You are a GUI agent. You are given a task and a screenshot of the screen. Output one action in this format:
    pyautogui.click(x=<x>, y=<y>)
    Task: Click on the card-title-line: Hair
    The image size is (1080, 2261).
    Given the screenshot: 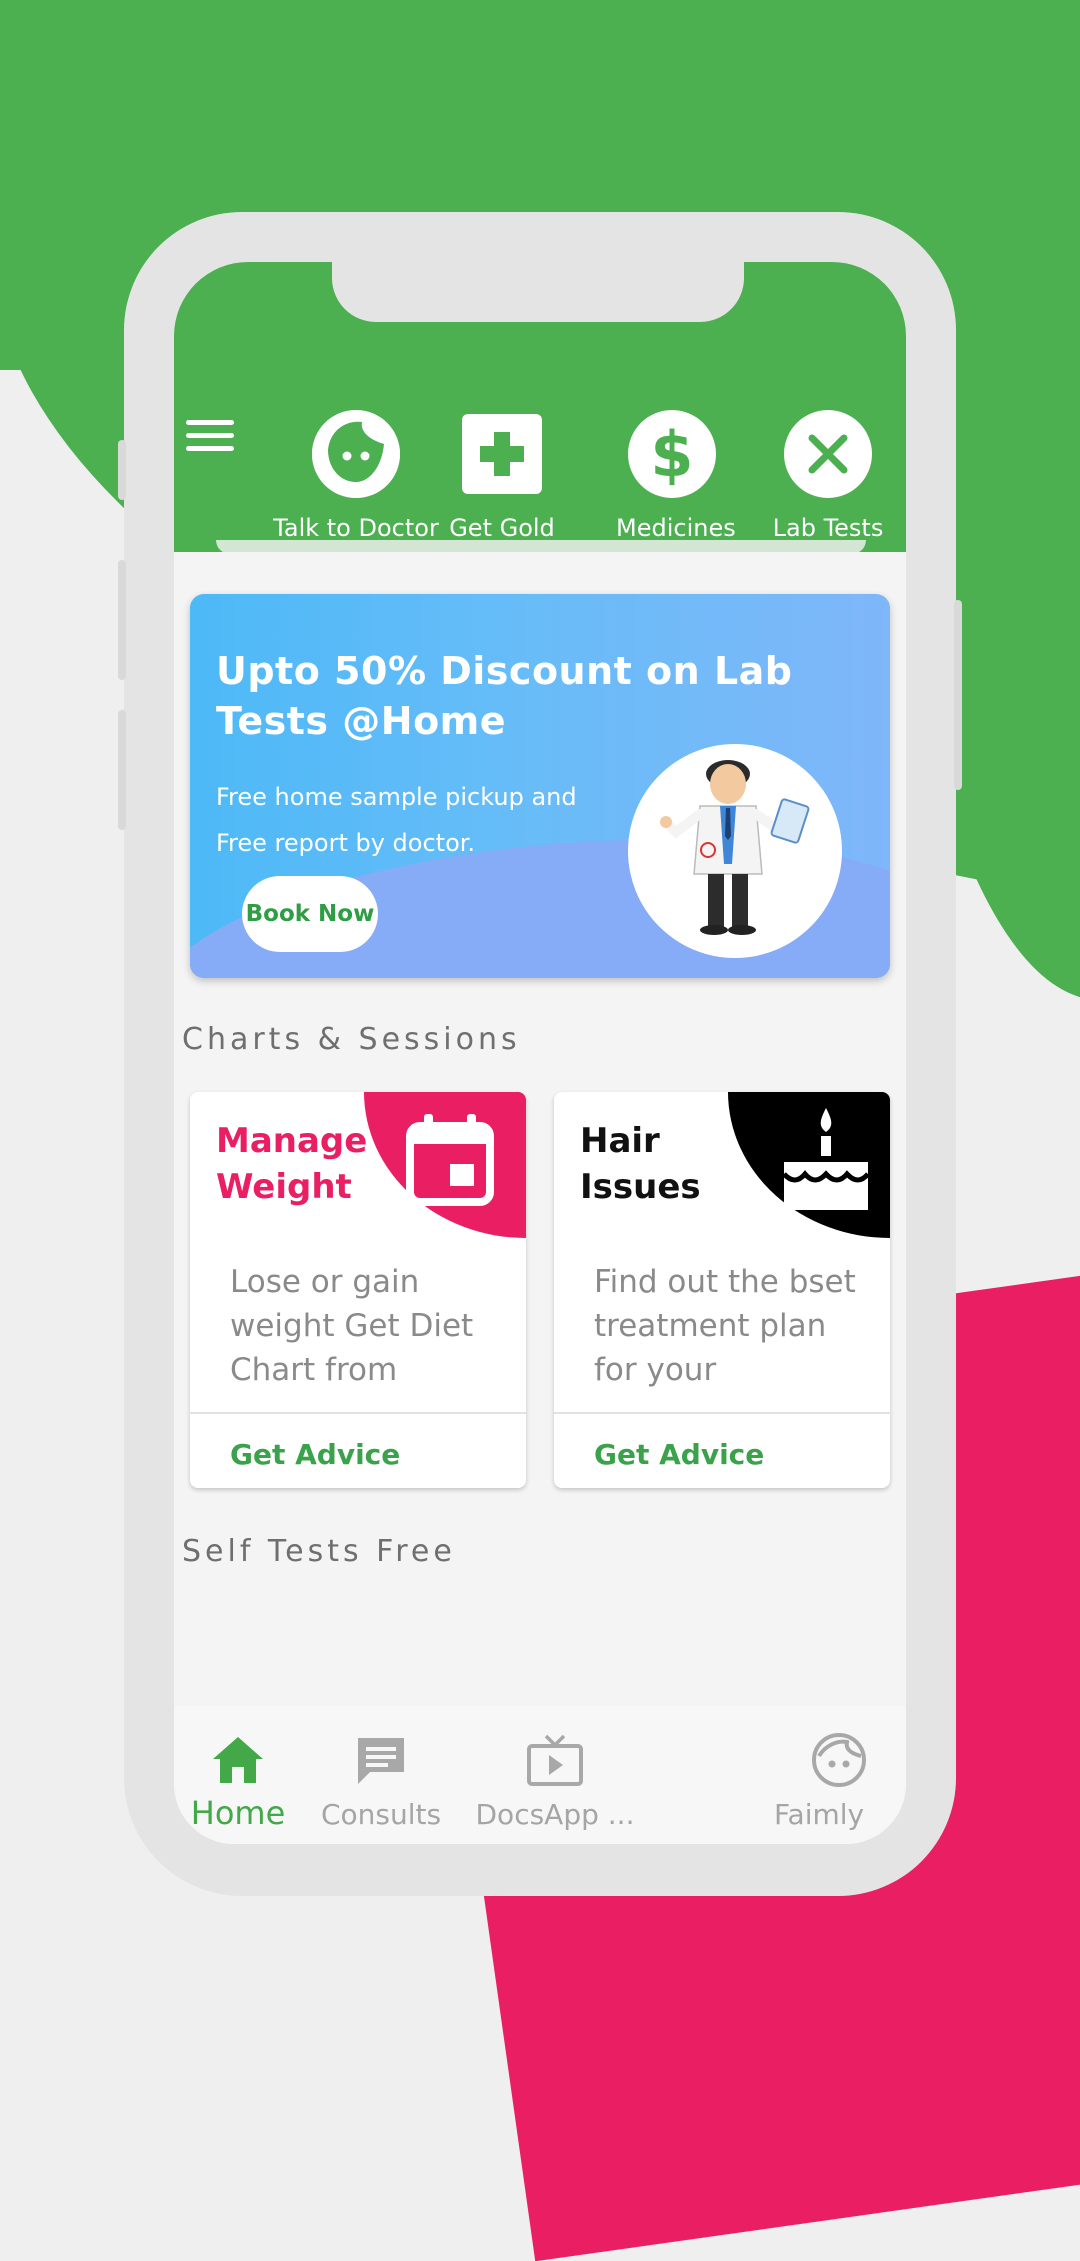 What is the action you would take?
    pyautogui.click(x=620, y=1141)
    